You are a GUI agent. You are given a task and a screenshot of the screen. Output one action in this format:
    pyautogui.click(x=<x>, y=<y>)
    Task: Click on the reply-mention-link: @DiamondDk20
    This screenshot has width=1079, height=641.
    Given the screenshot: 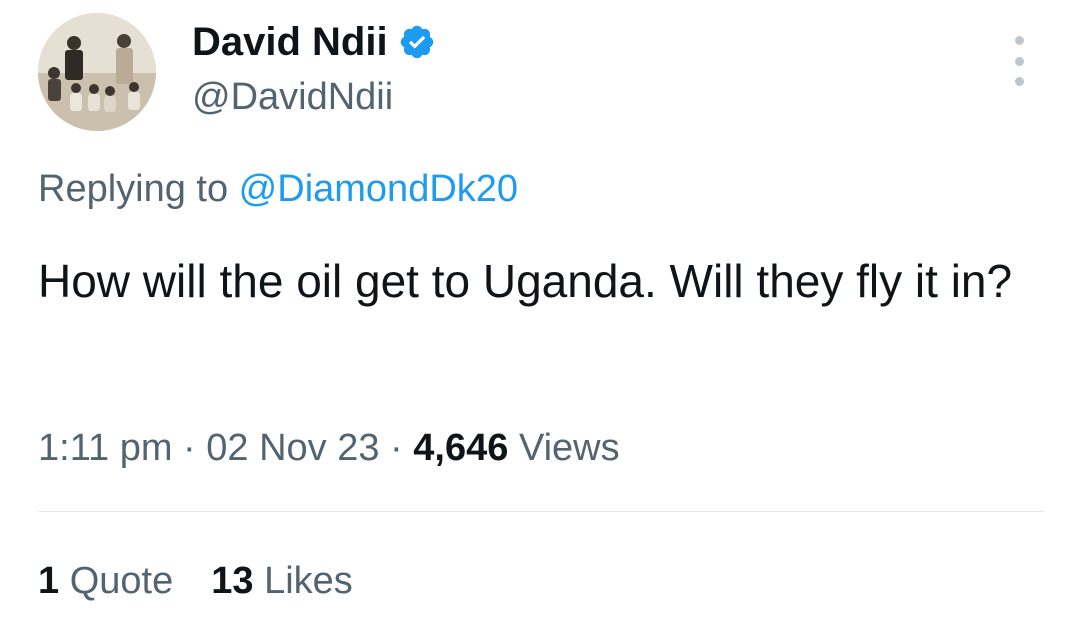 What is the action you would take?
    pyautogui.click(x=378, y=189)
    